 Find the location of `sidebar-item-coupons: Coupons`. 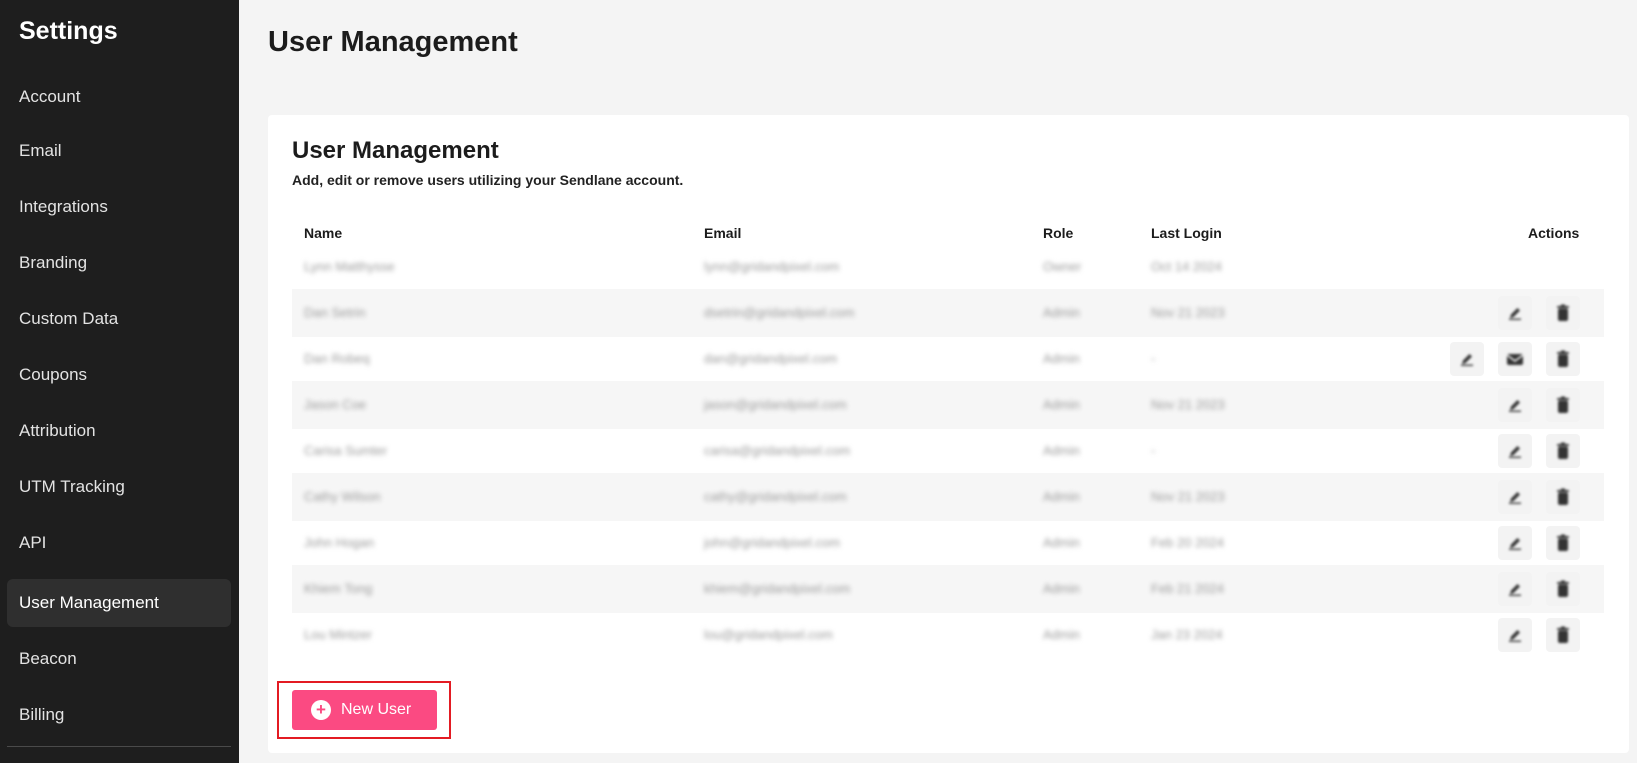

sidebar-item-coupons: Coupons is located at coordinates (119, 375).